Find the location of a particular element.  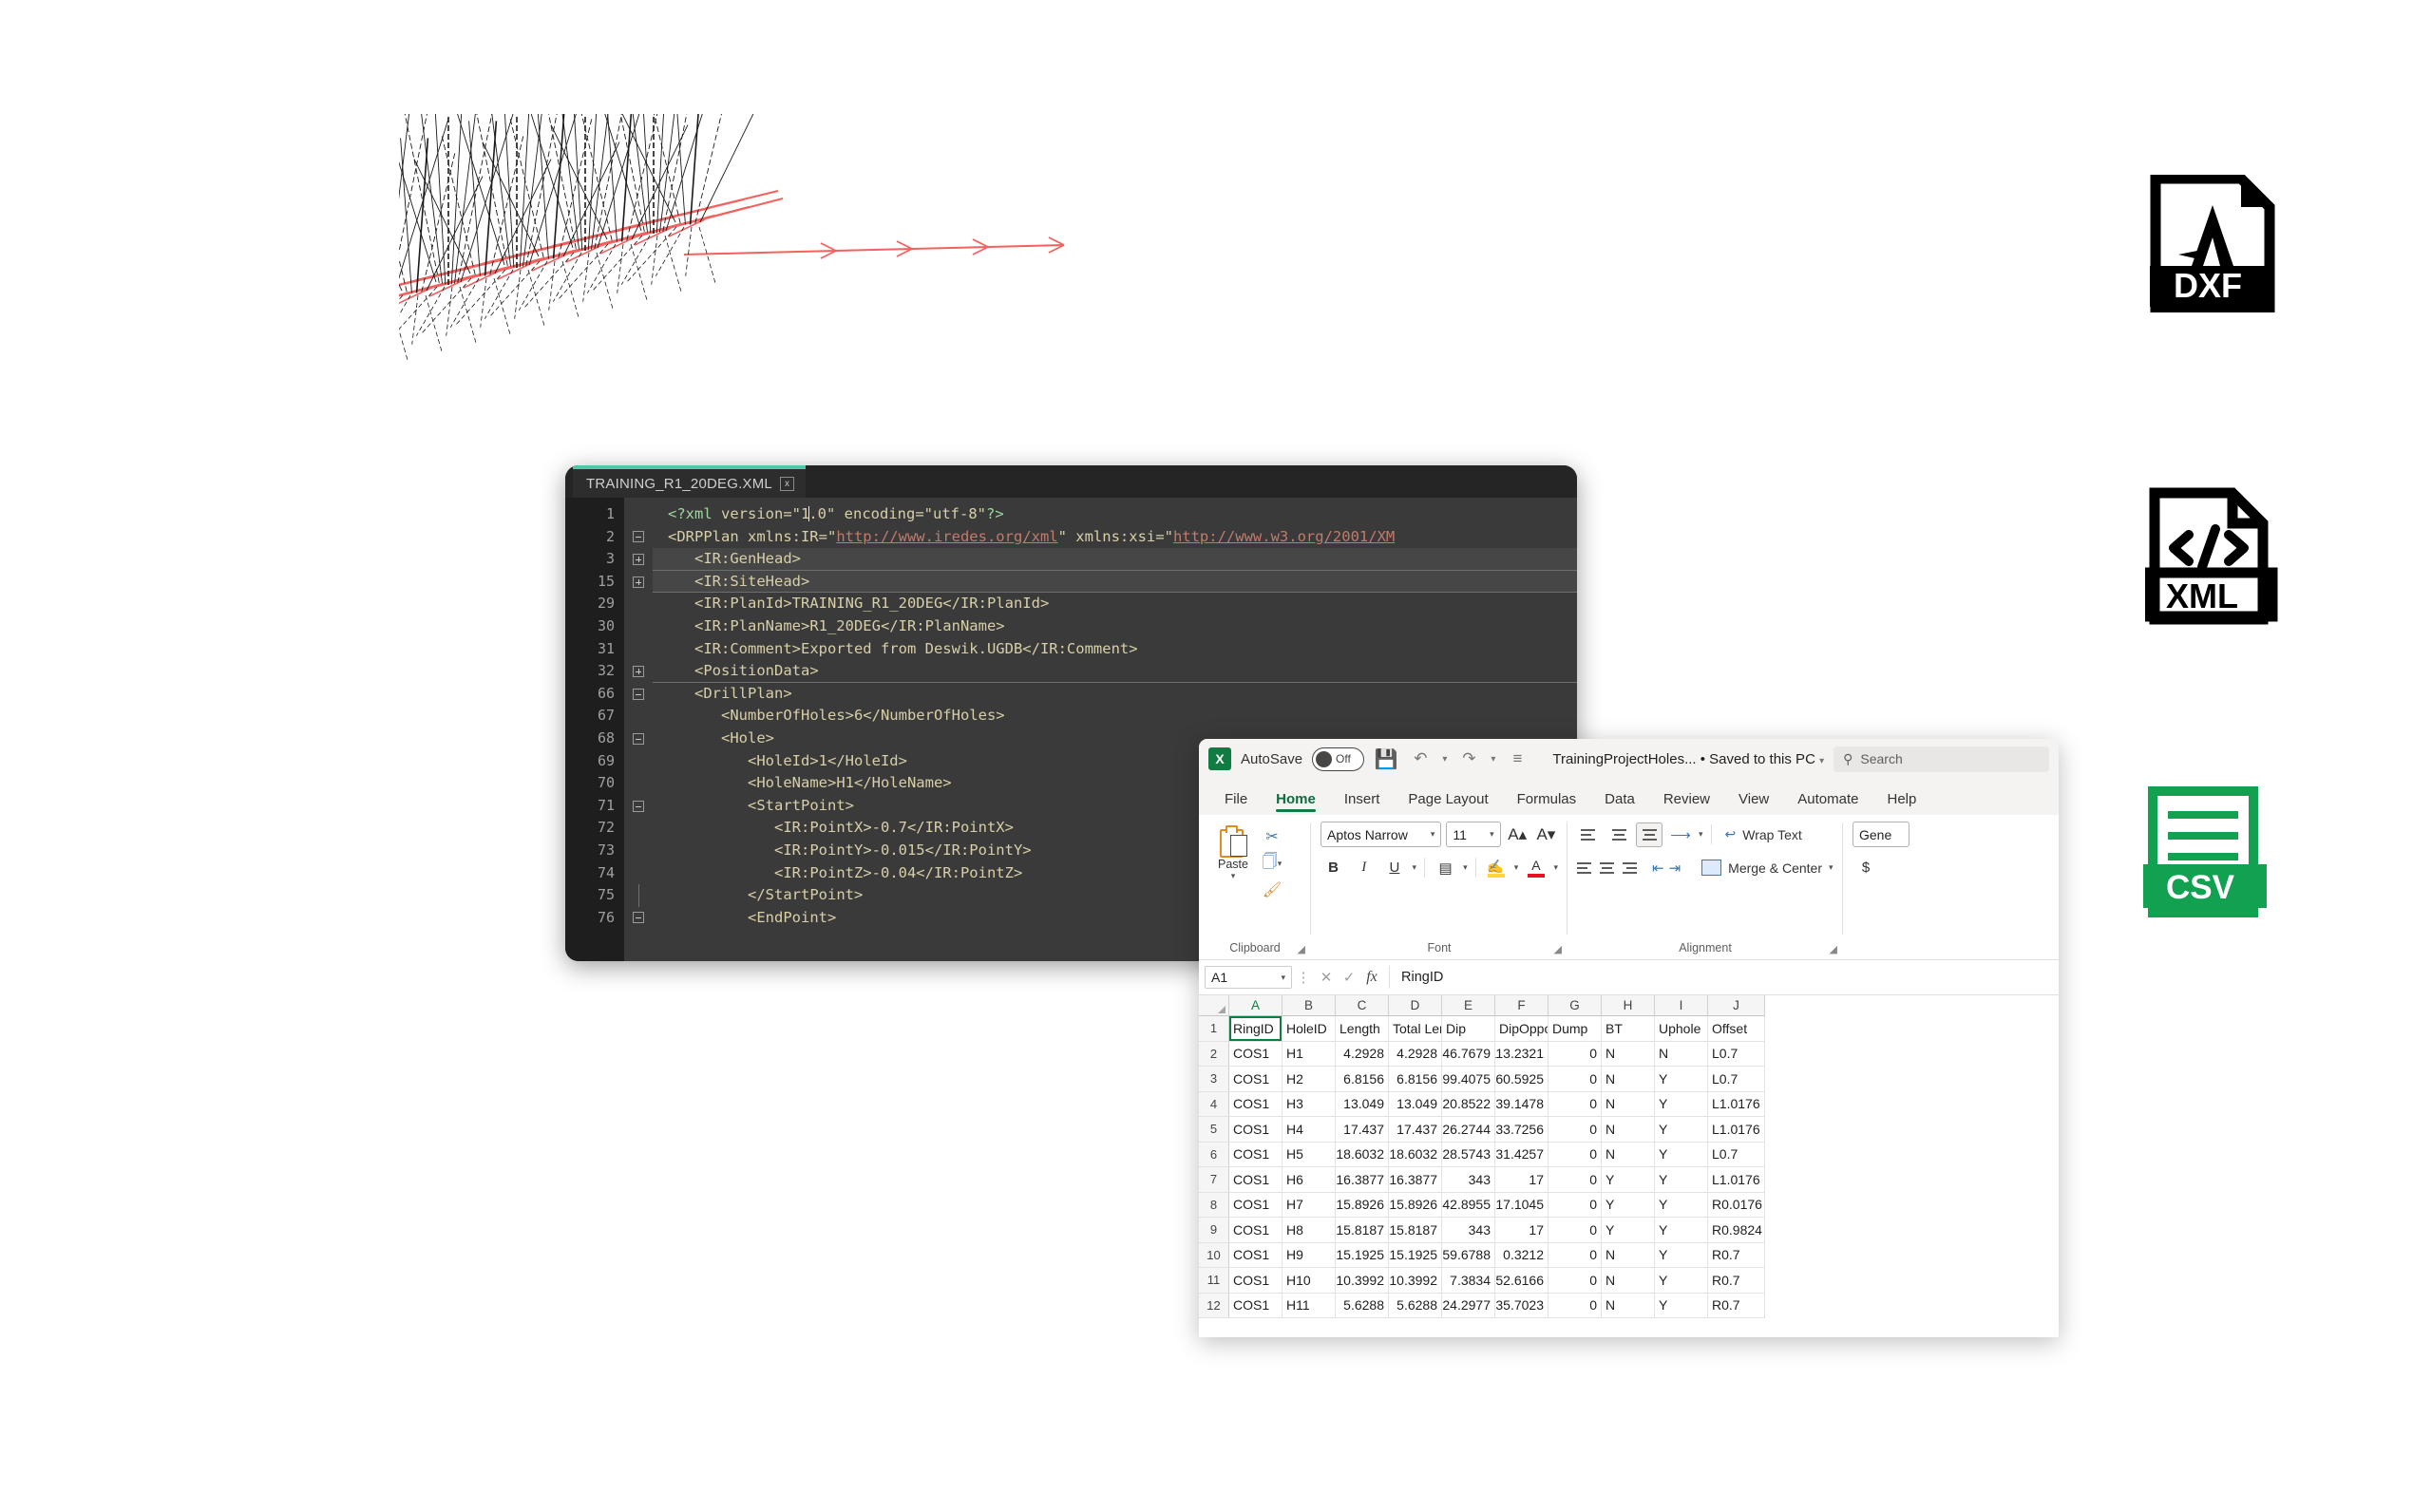

cell-F9: 17 is located at coordinates (1521, 1230).